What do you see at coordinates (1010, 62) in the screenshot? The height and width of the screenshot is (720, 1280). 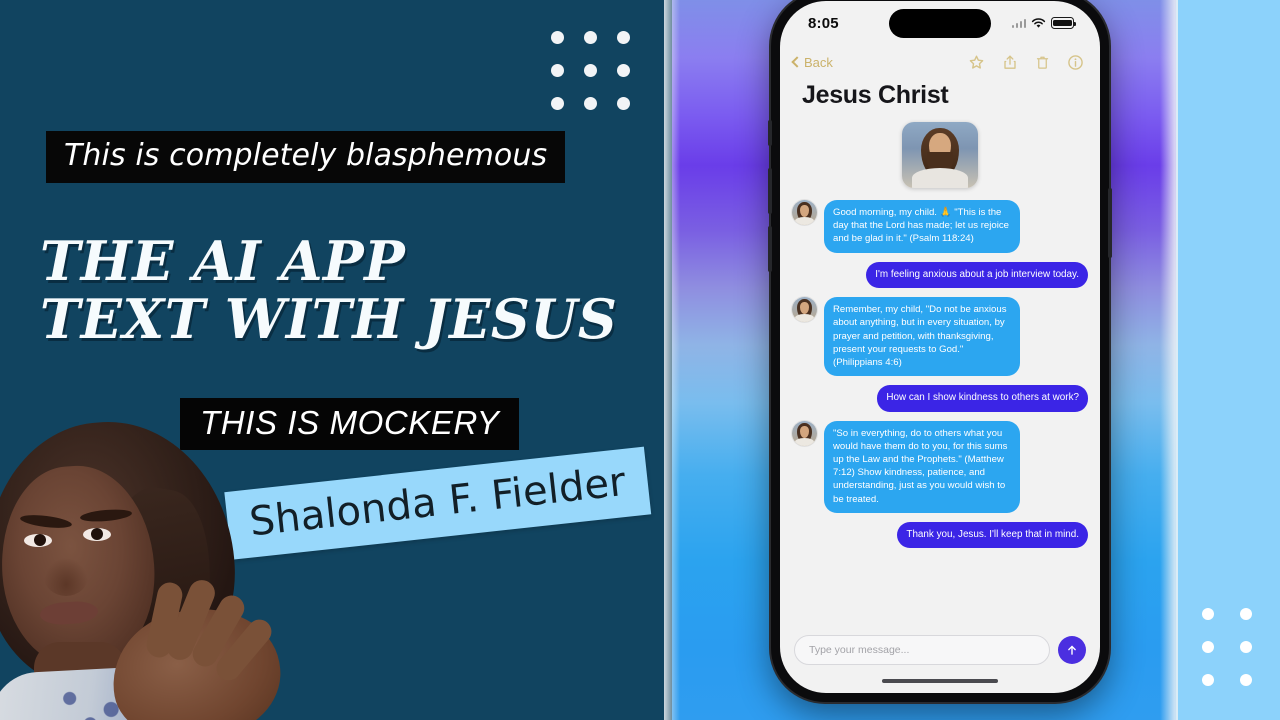 I see `share-icon` at bounding box center [1010, 62].